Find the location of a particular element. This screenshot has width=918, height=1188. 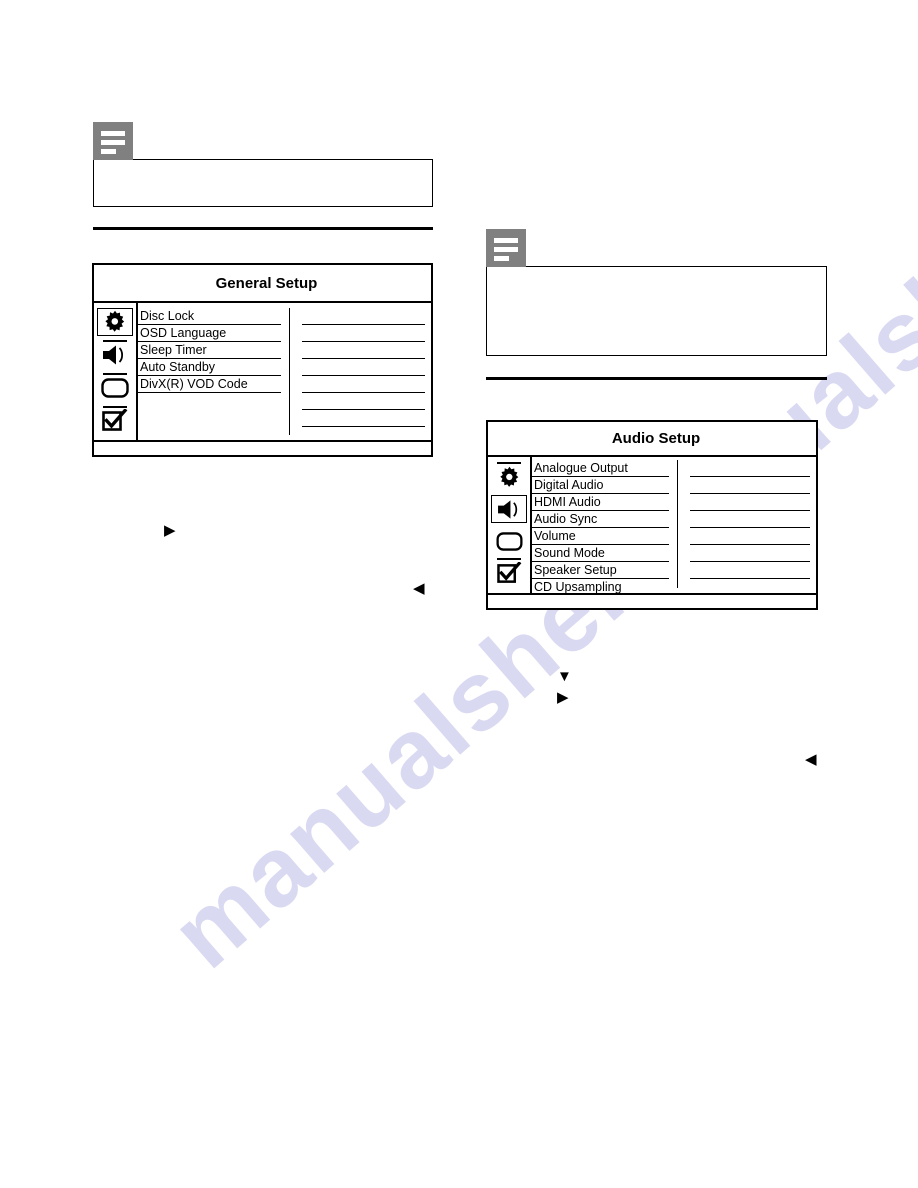

section-rule-right is located at coordinates (656, 378).